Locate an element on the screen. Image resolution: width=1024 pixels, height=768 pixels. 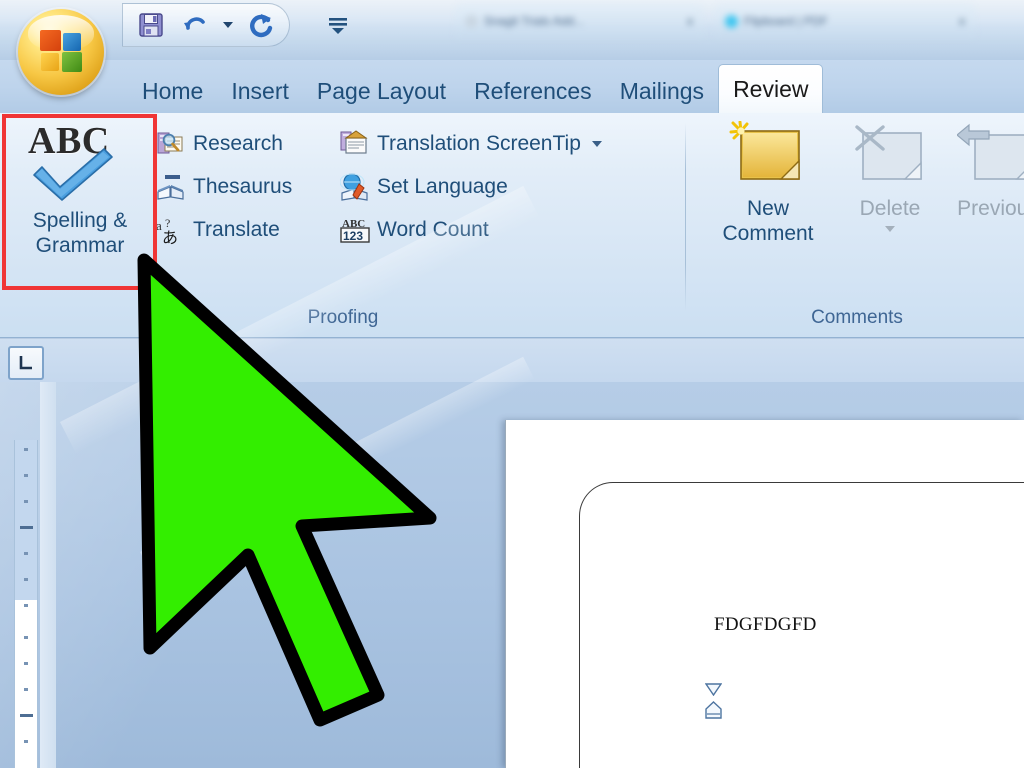
tab-page-layout-label: Page Layout is located at coordinates (381, 90).